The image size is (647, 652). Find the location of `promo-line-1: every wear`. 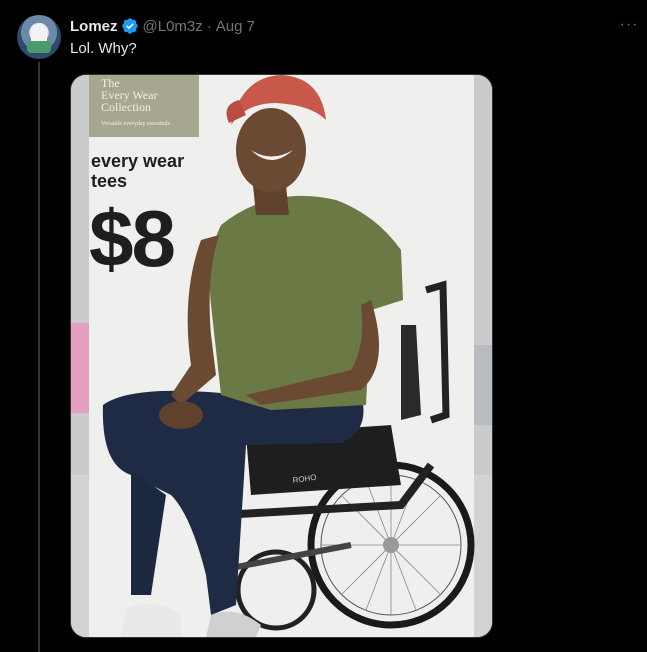

promo-line-1: every wear is located at coordinates (138, 161).